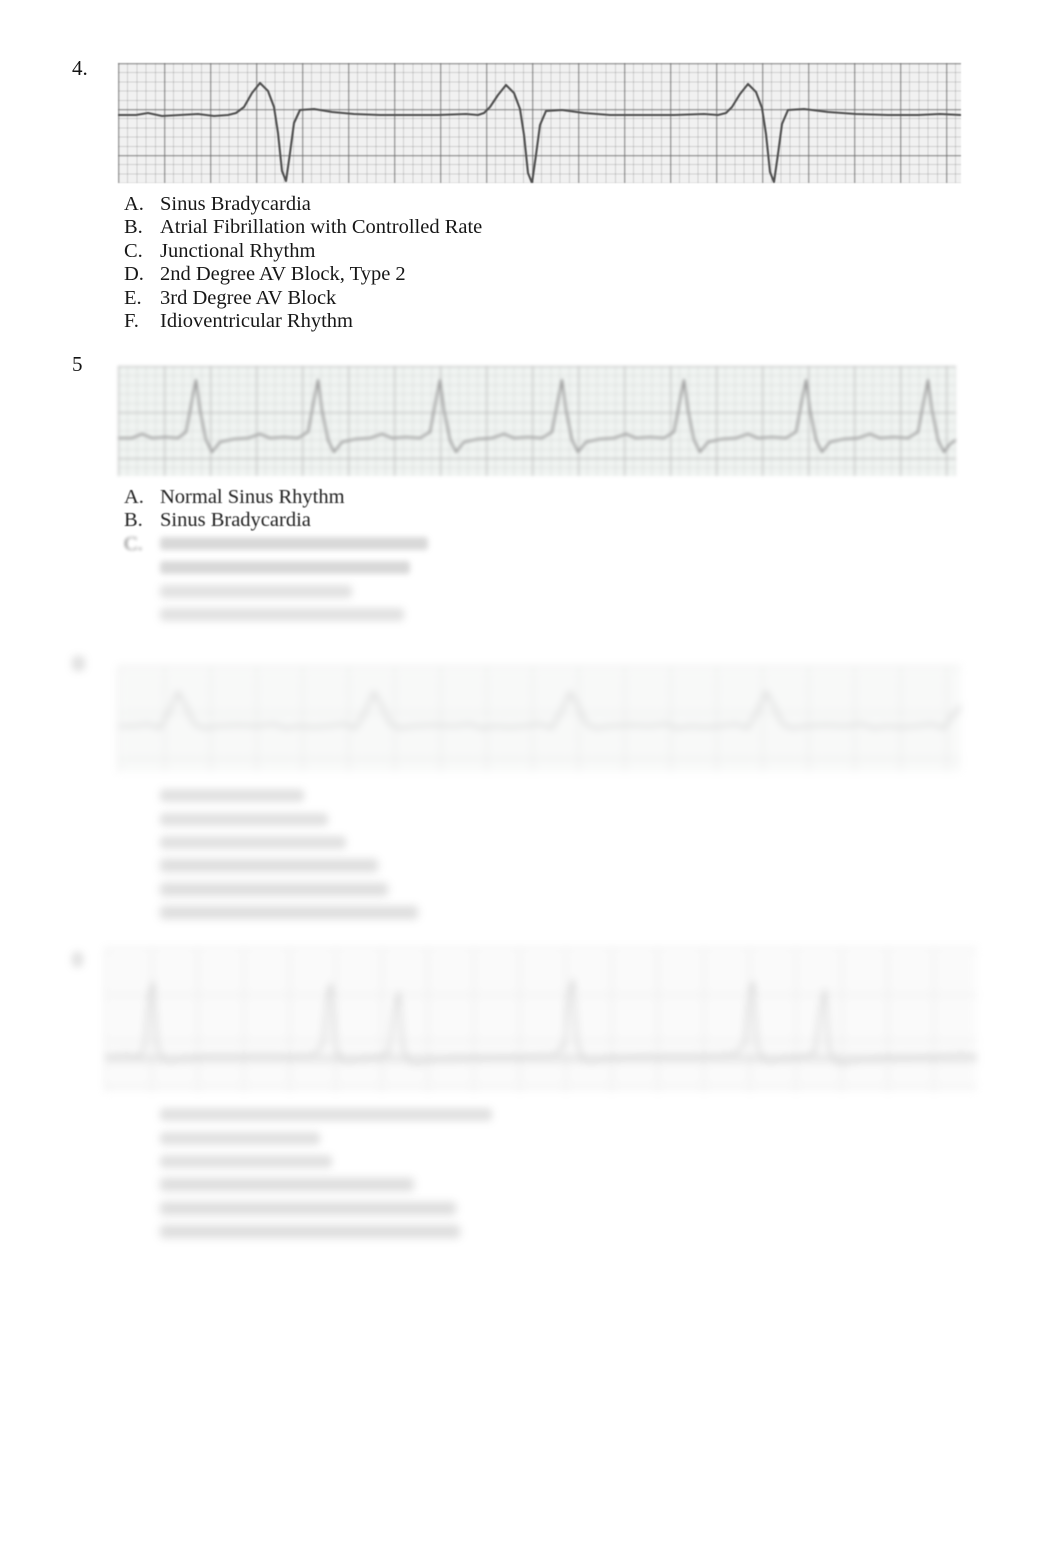  I want to click on option-letter: D., so click(134, 274).